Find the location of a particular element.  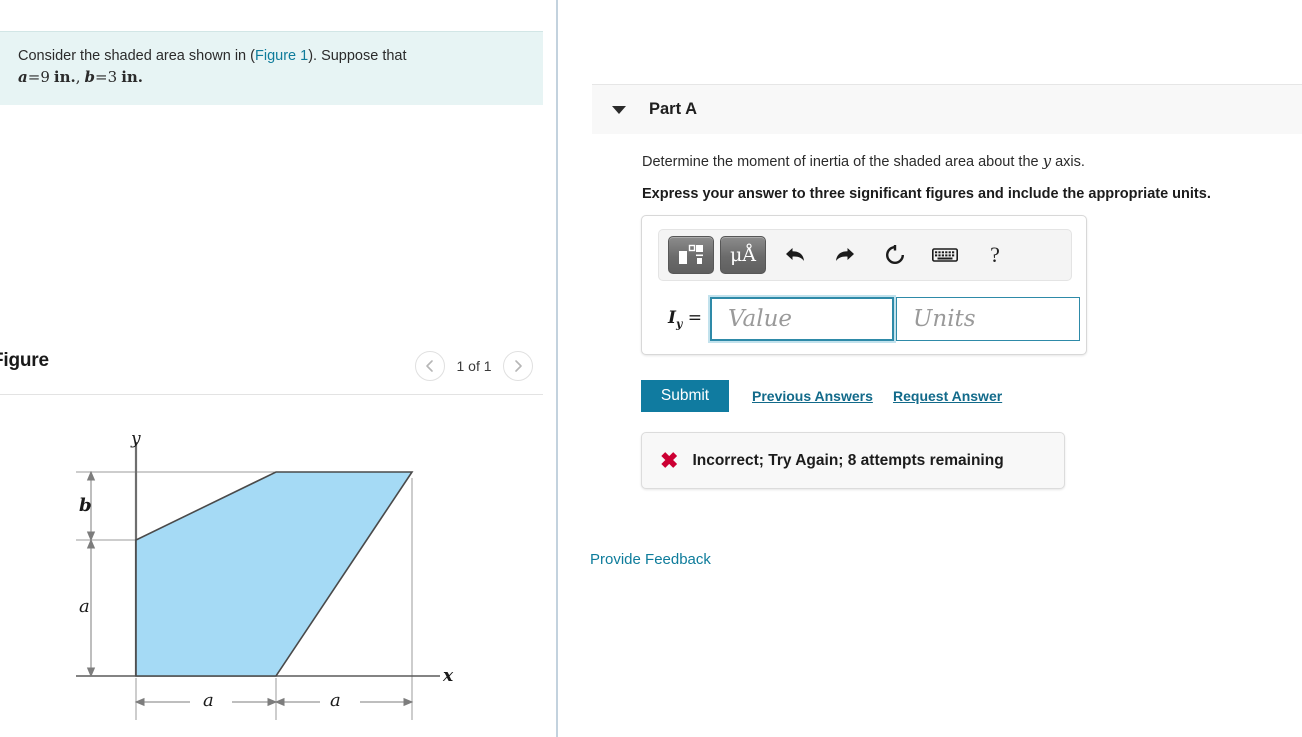

math-template-icon is located at coordinates (691, 254).